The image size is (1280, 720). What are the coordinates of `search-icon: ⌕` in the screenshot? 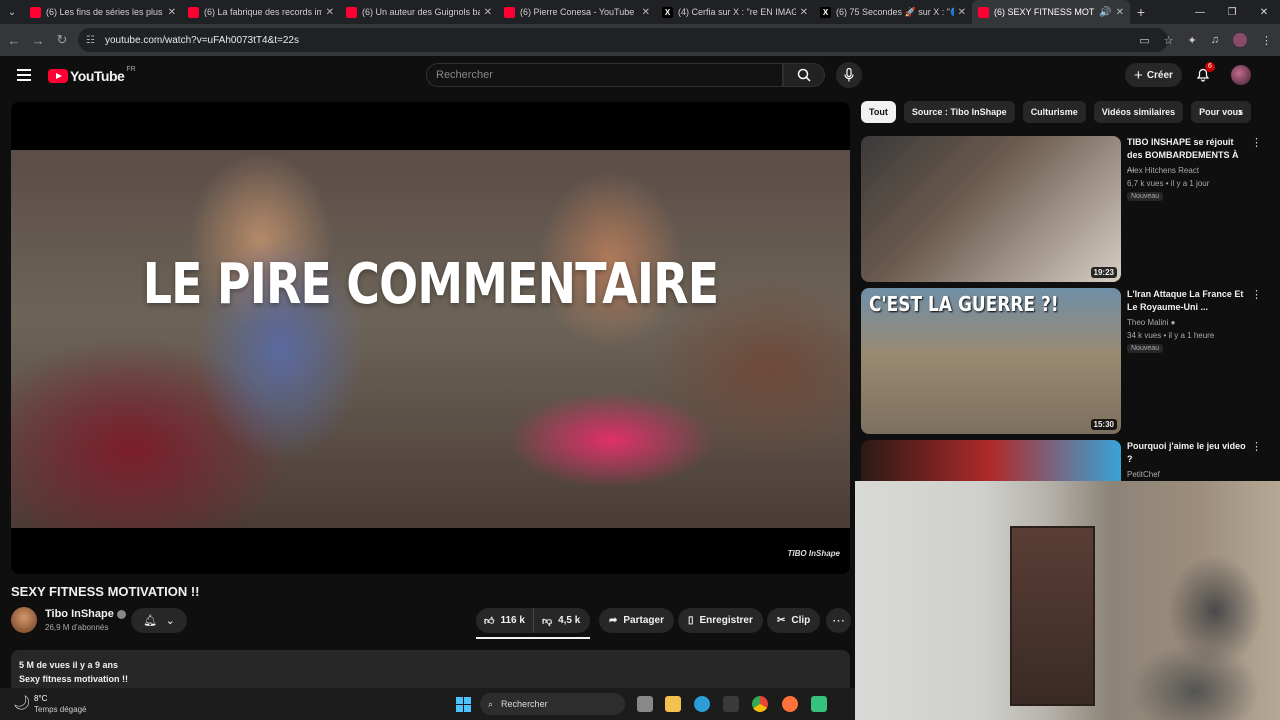 It's located at (491, 703).